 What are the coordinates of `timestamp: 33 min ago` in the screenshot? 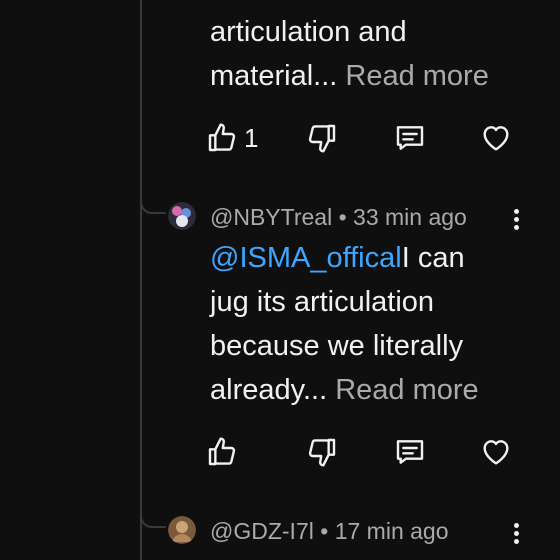 It's located at (410, 217).